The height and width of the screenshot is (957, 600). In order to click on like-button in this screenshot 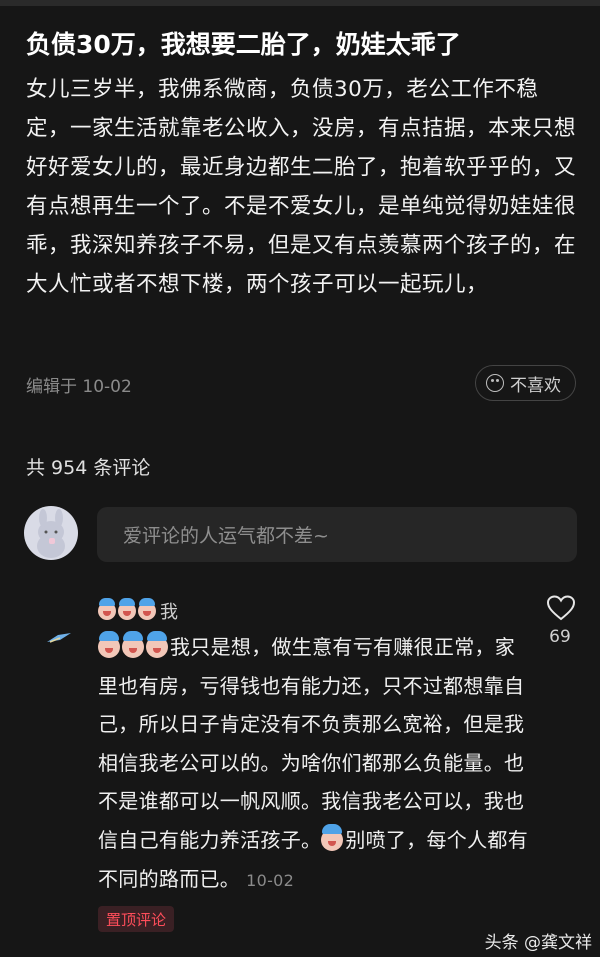, I will do `click(561, 610)`.